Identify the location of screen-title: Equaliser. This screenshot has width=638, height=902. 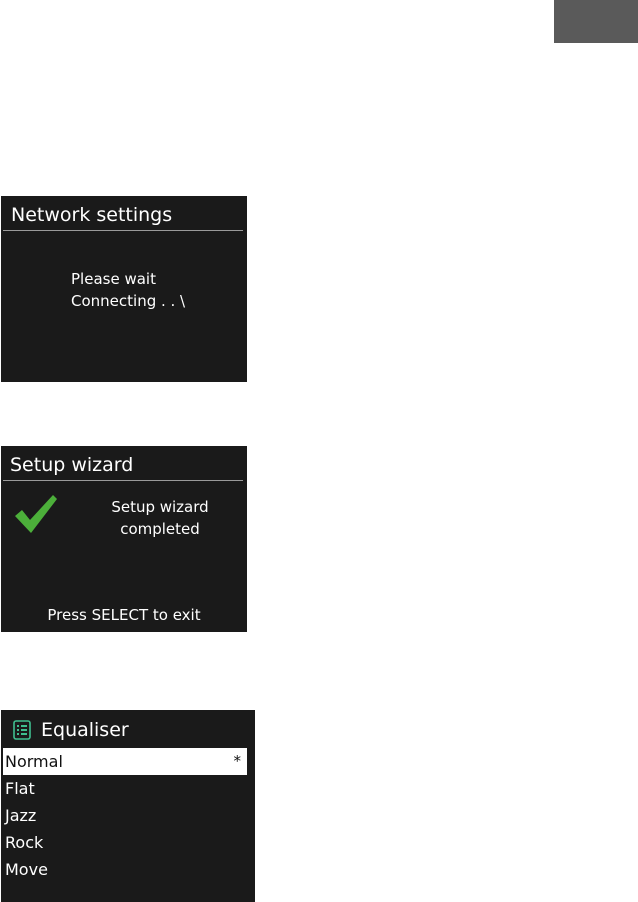
(85, 730).